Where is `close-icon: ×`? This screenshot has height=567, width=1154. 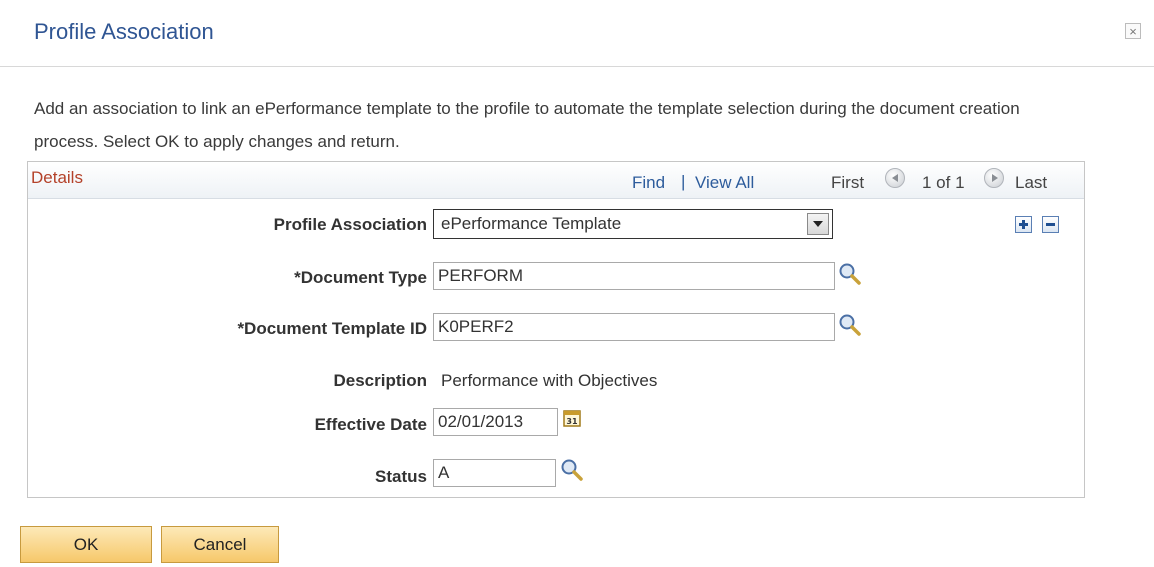 close-icon: × is located at coordinates (1133, 31).